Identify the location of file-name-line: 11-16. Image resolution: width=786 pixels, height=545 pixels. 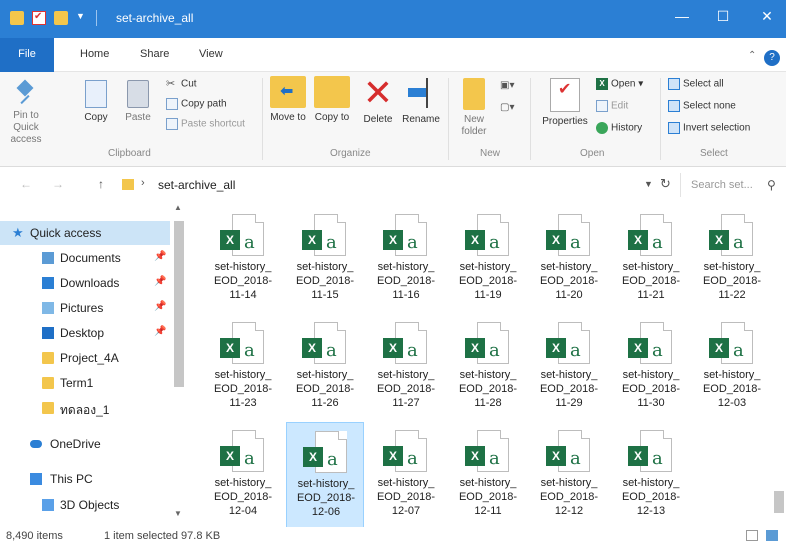
(406, 295).